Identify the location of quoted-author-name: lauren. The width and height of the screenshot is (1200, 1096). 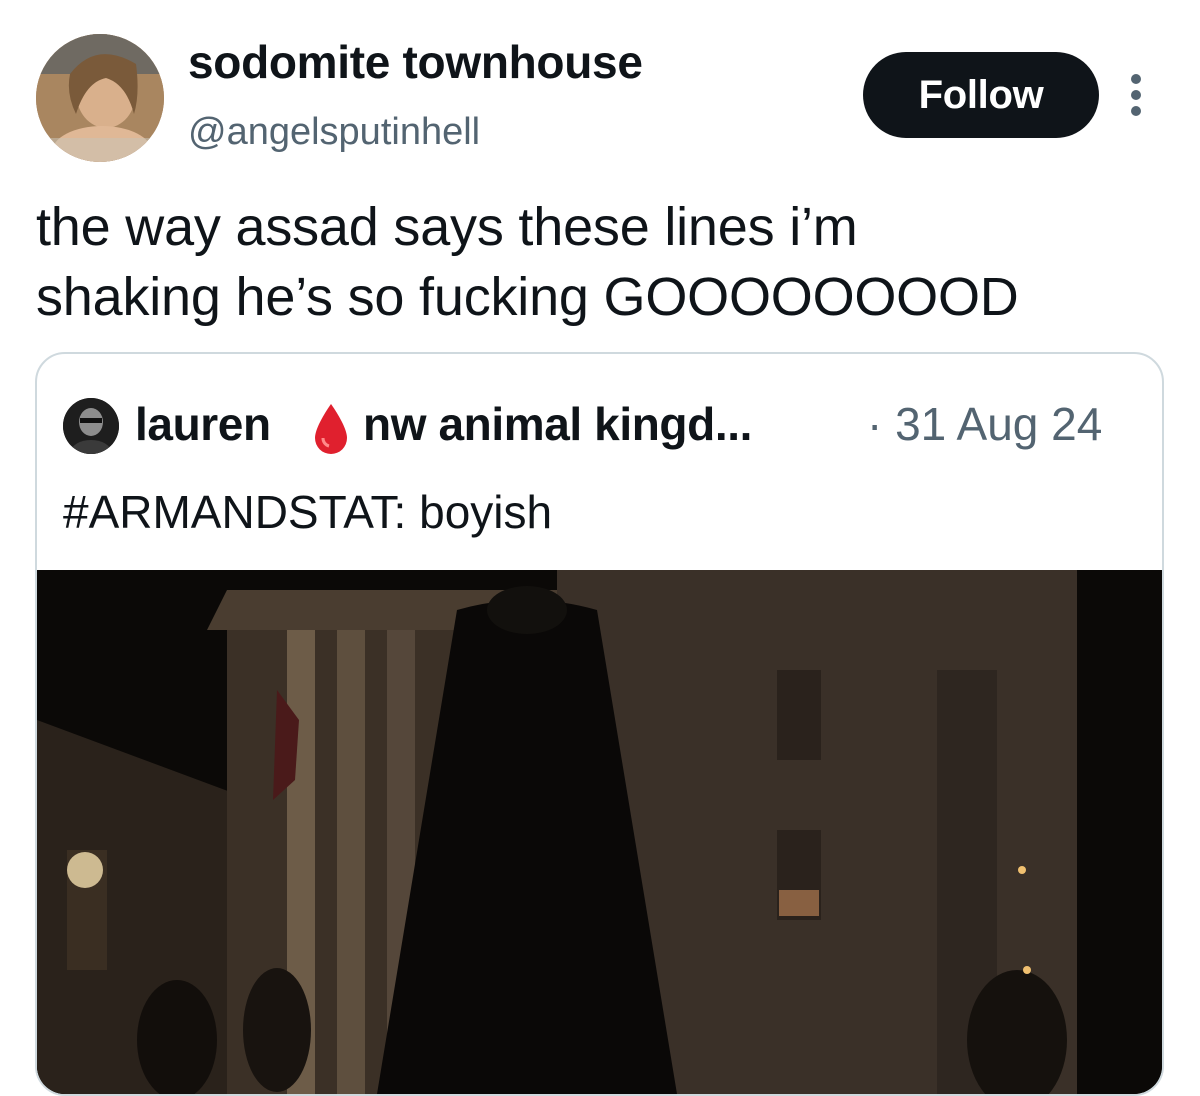
(203, 424).